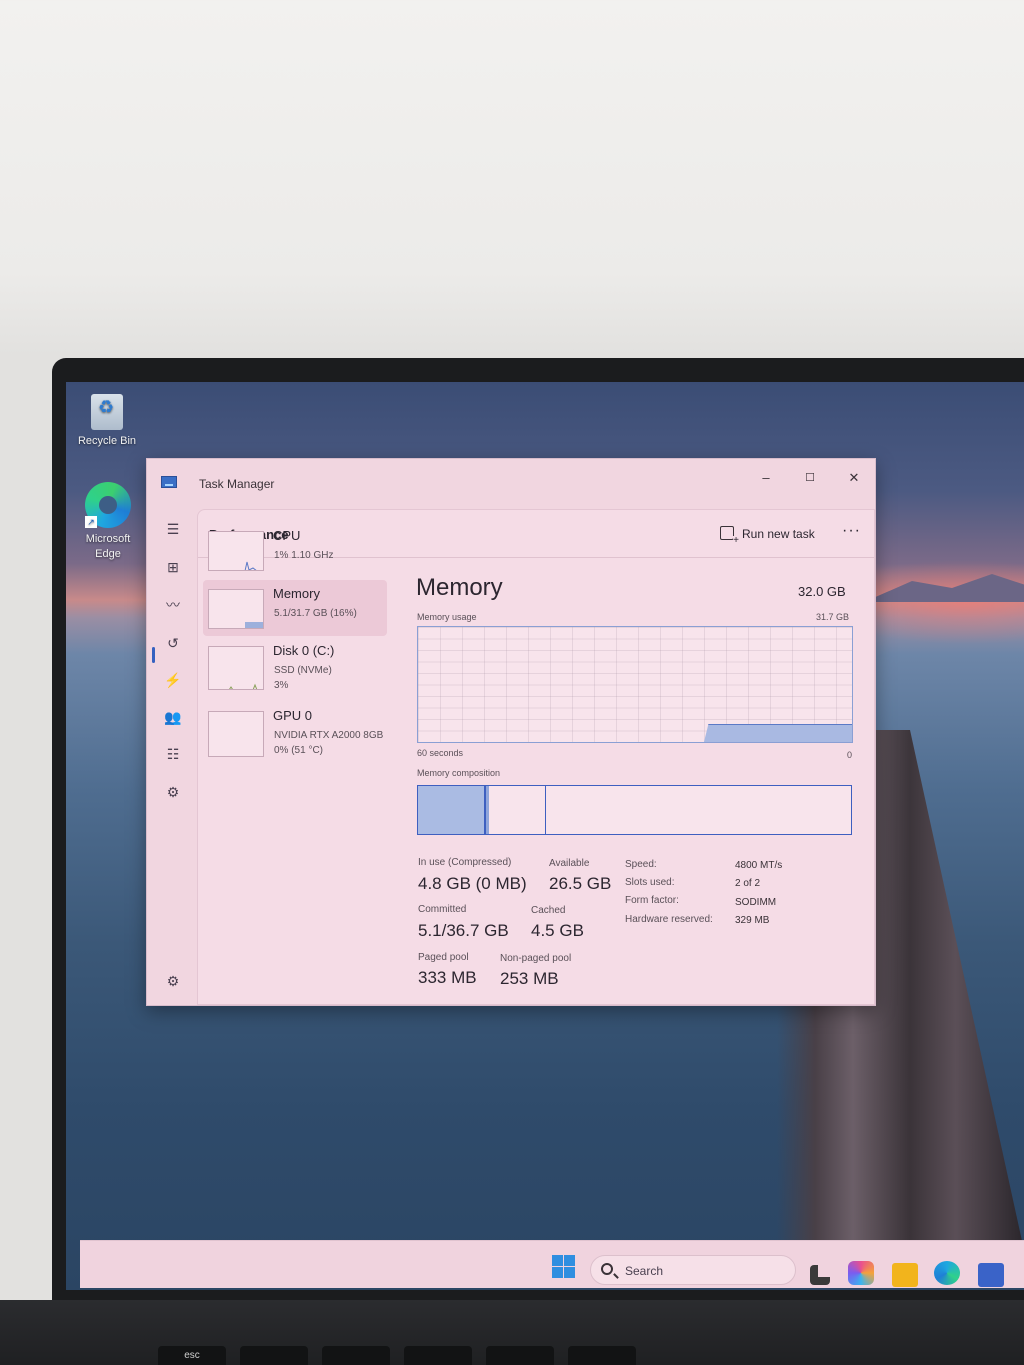 Image resolution: width=1024 pixels, height=1365 pixels. What do you see at coordinates (299, 750) in the screenshot?
I see `gpu-usage: 0% (51 °C)` at bounding box center [299, 750].